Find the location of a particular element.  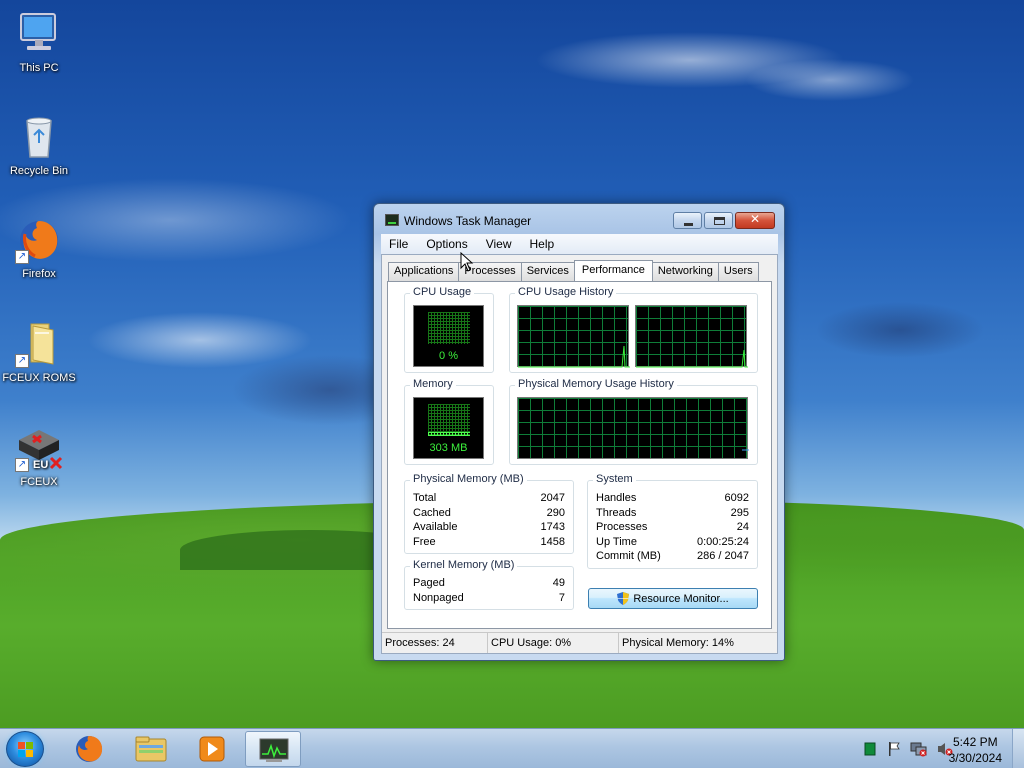

stat-value: 1458 is located at coordinates (552, 542).